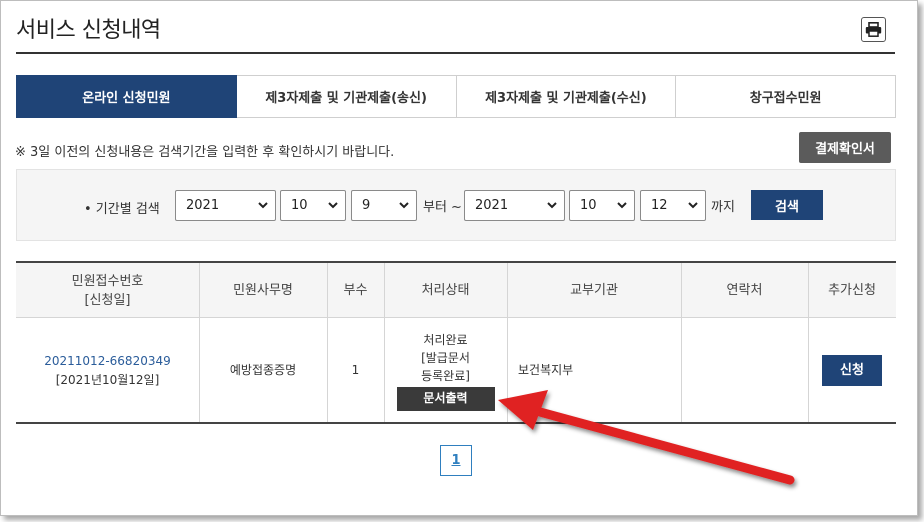 The image size is (924, 522). What do you see at coordinates (313, 205) in the screenshot?
I see `from-month-select: 10` at bounding box center [313, 205].